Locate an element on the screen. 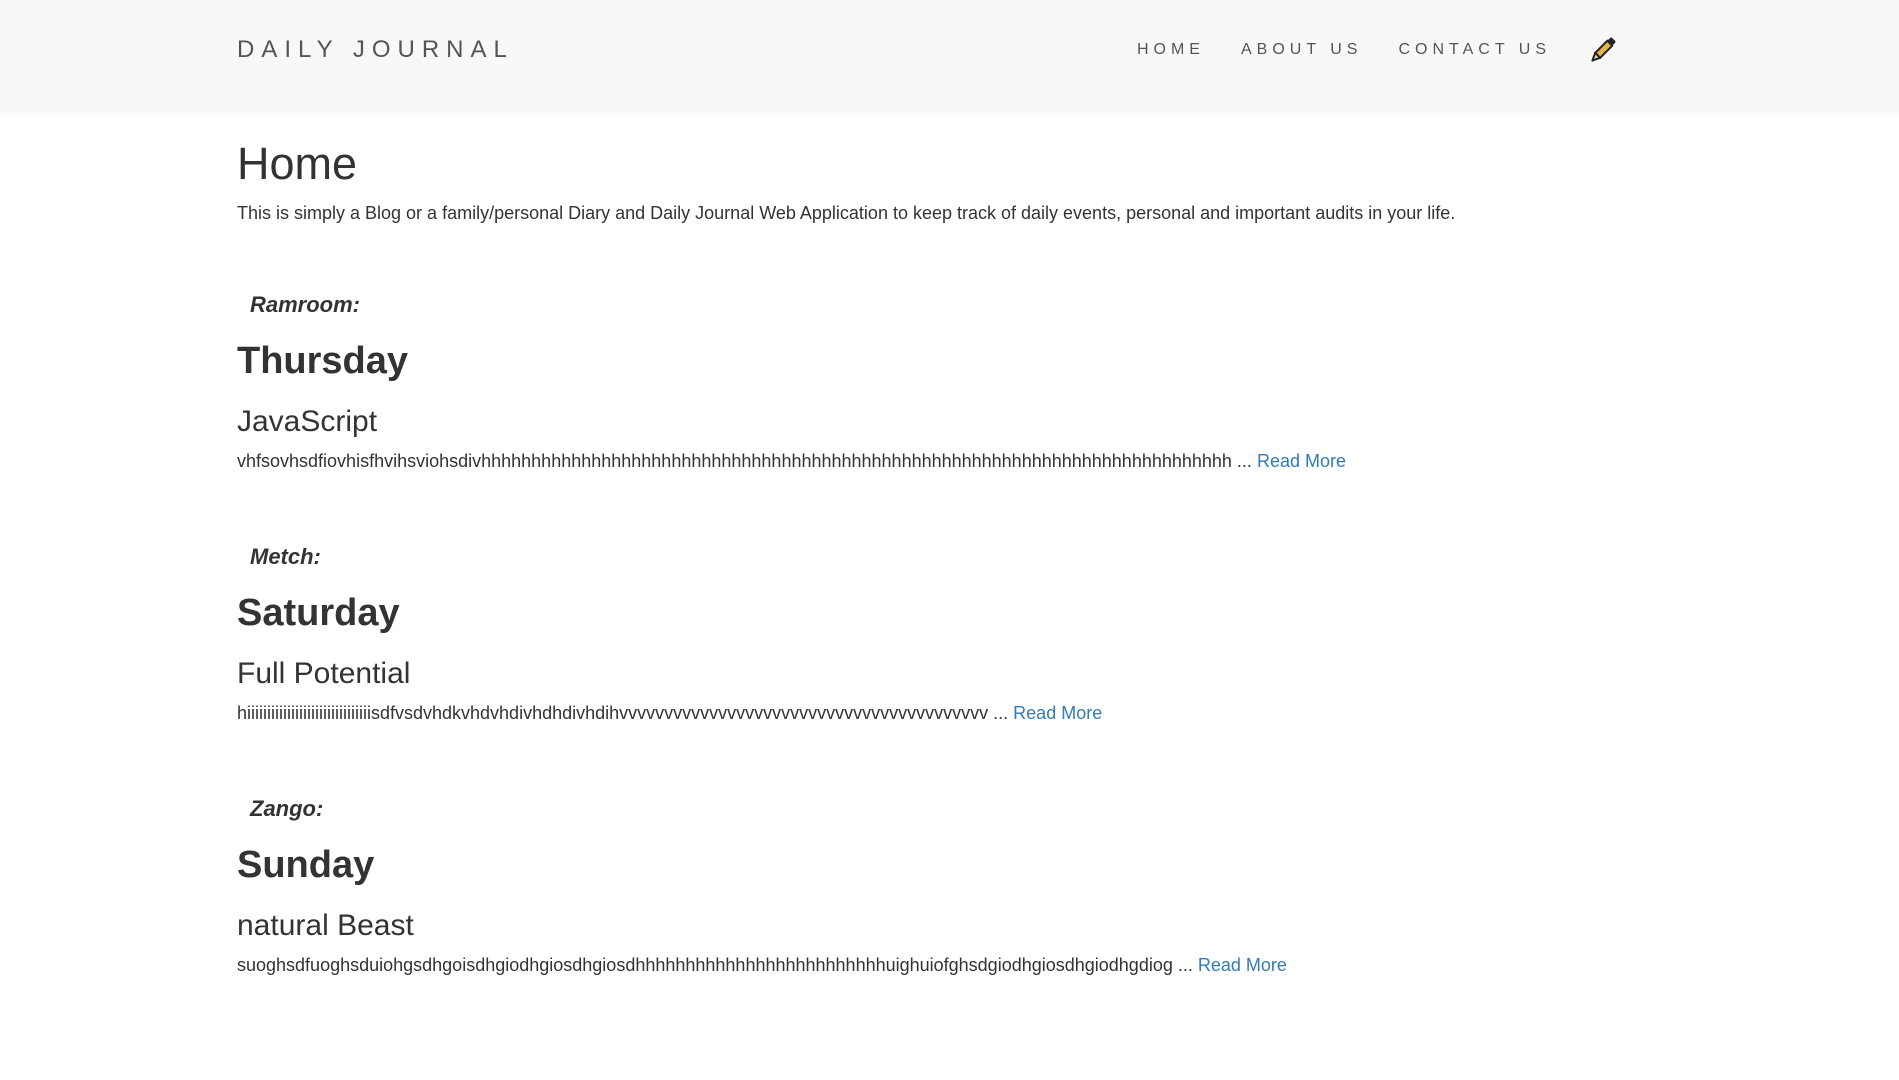 This screenshot has height=1080, width=1899. post-day: Thursday is located at coordinates (323, 361).